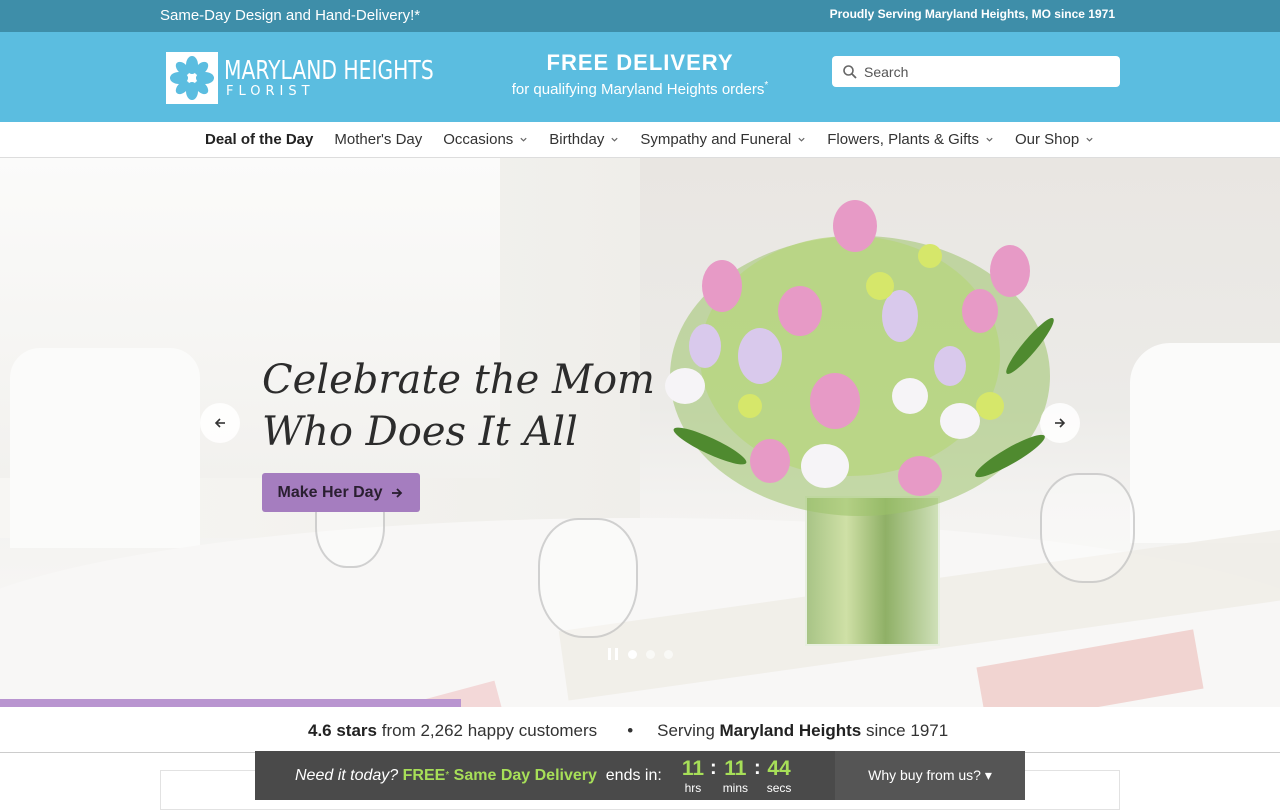 The image size is (1280, 810). I want to click on free-delivery-title: FREE DELIVERY, so click(640, 62).